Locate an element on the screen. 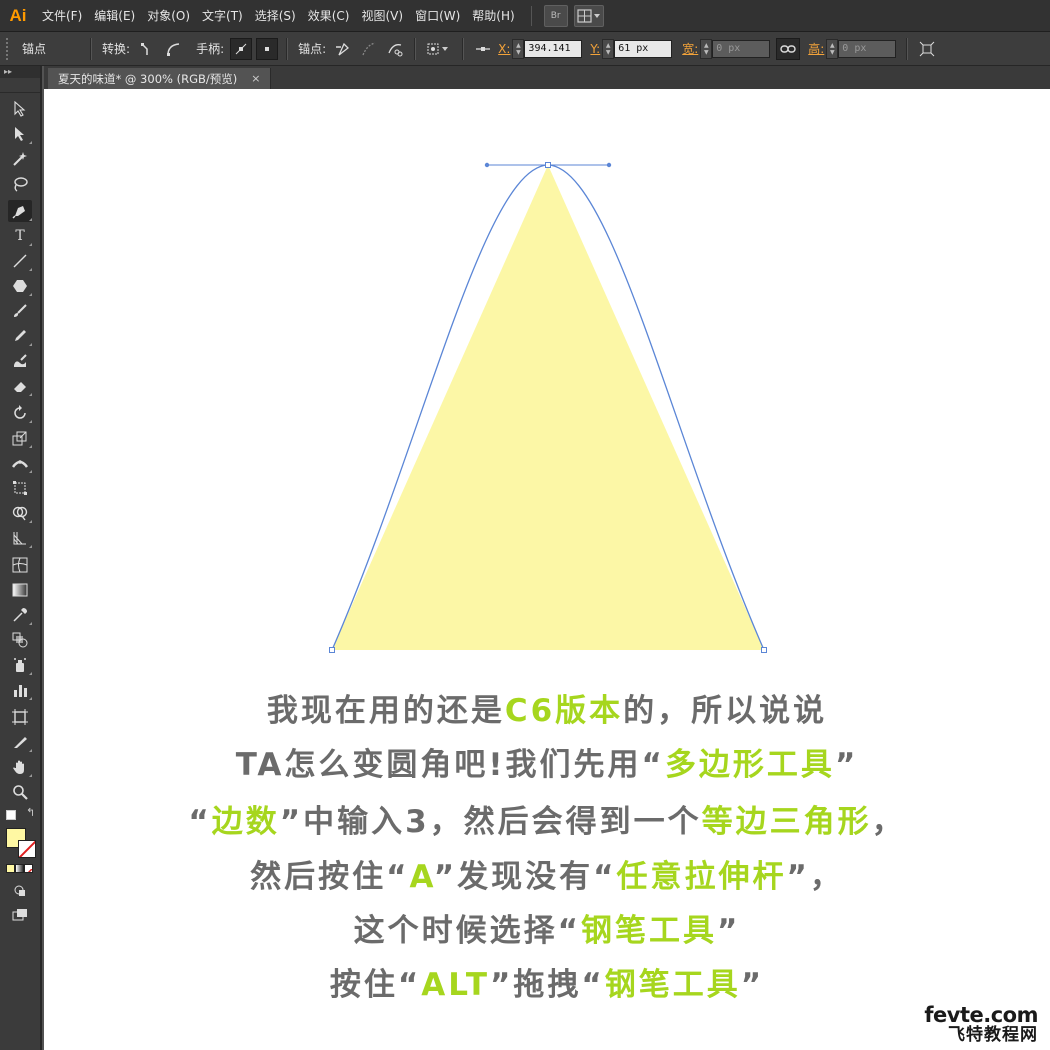 The height and width of the screenshot is (1050, 1050). free-transform-tool-icon is located at coordinates (20, 488).